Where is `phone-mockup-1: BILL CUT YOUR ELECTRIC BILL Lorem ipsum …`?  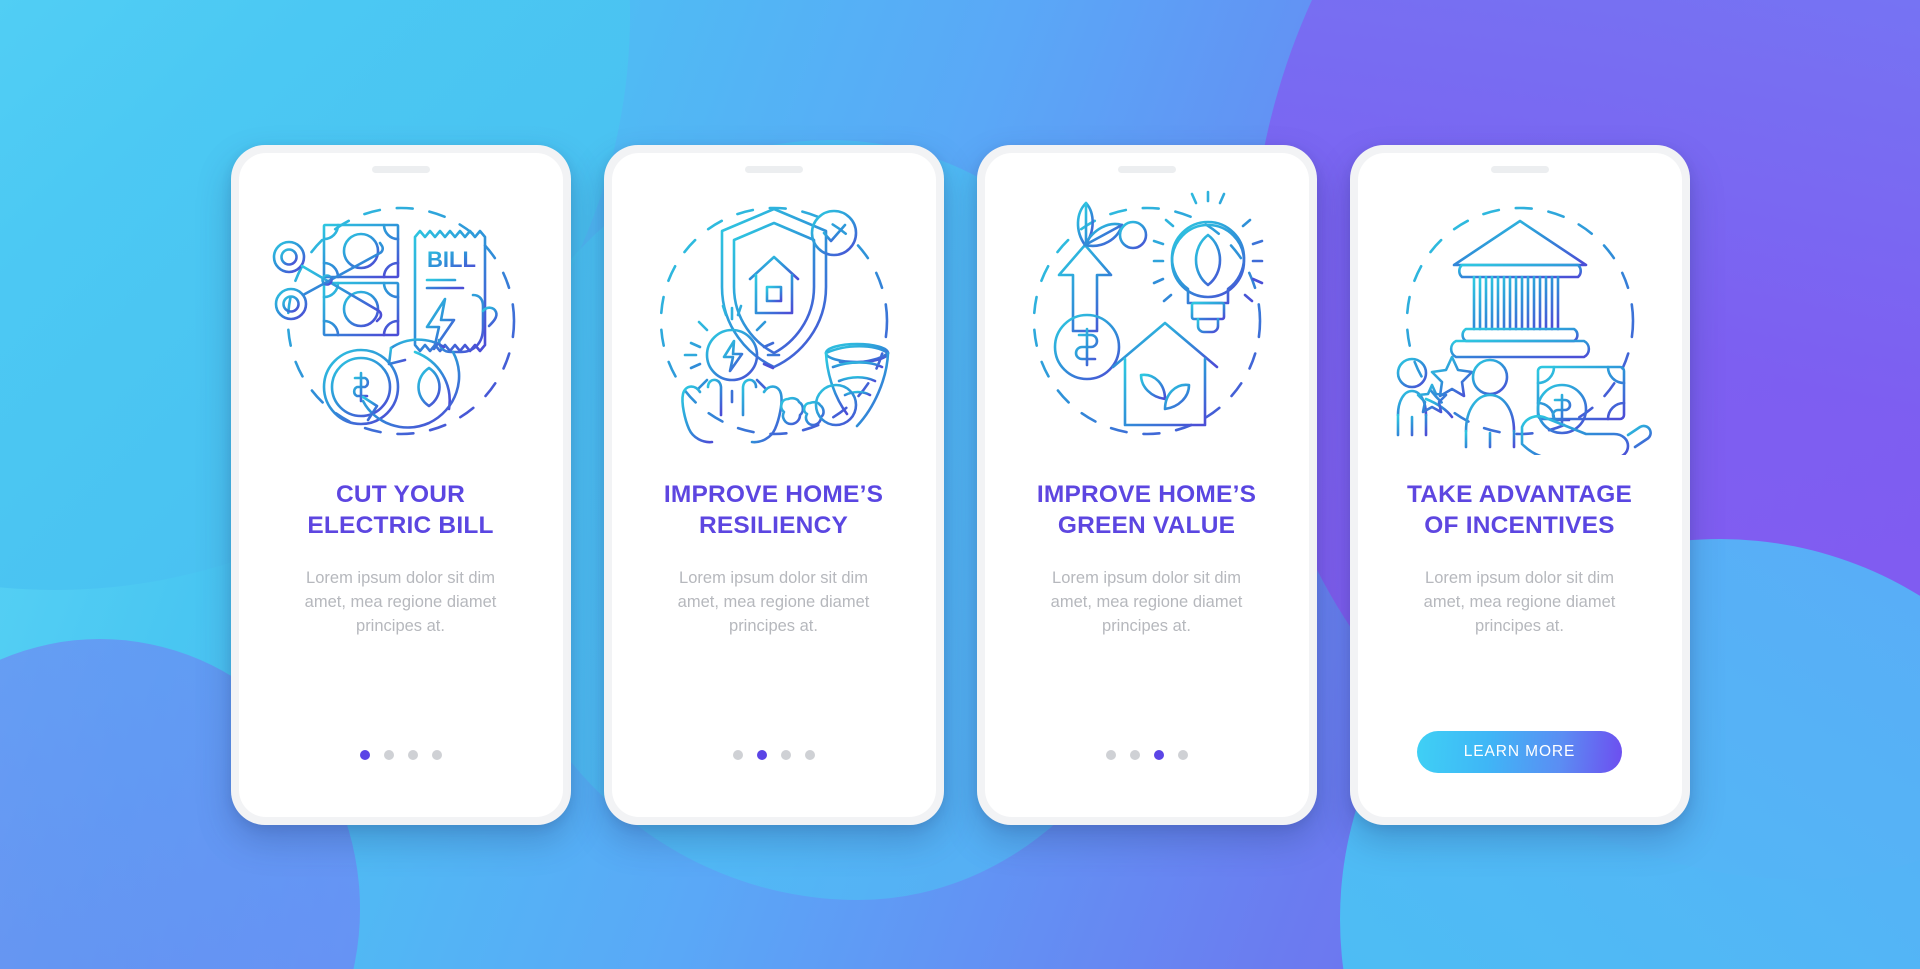 phone-mockup-1: BILL CUT YOUR ELECTRIC BILL Lorem ipsum … is located at coordinates (400, 484).